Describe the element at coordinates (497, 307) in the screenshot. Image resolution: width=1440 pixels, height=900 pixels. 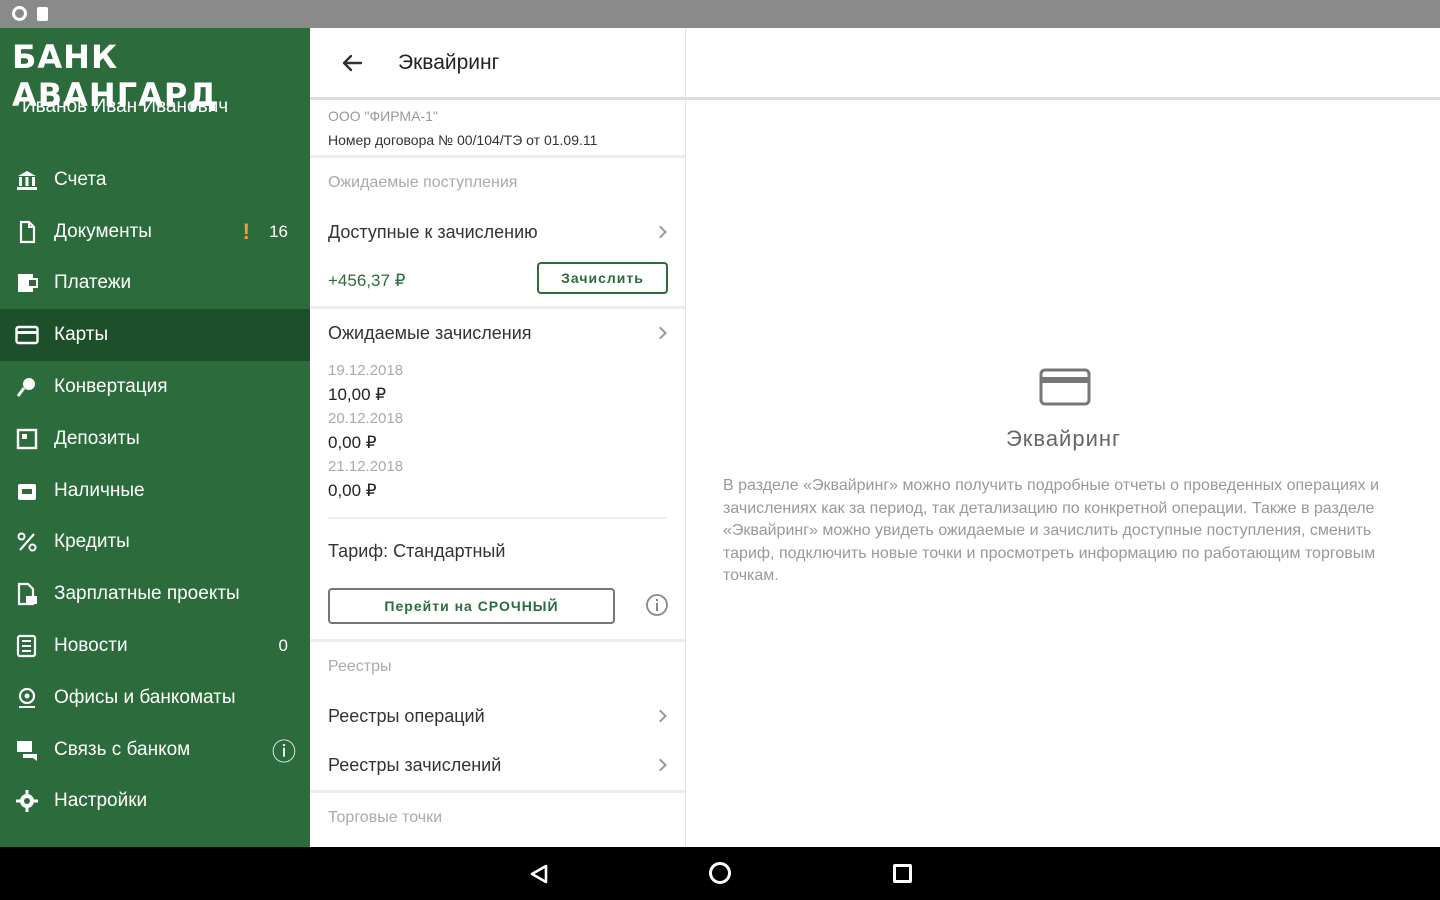
I see `divider` at that location.